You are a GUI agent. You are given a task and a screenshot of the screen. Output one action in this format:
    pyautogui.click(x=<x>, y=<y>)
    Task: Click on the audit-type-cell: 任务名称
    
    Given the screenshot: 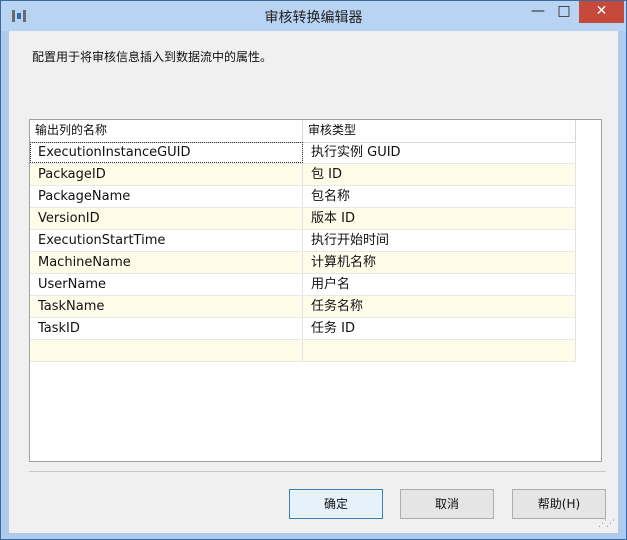 What is the action you would take?
    pyautogui.click(x=439, y=306)
    